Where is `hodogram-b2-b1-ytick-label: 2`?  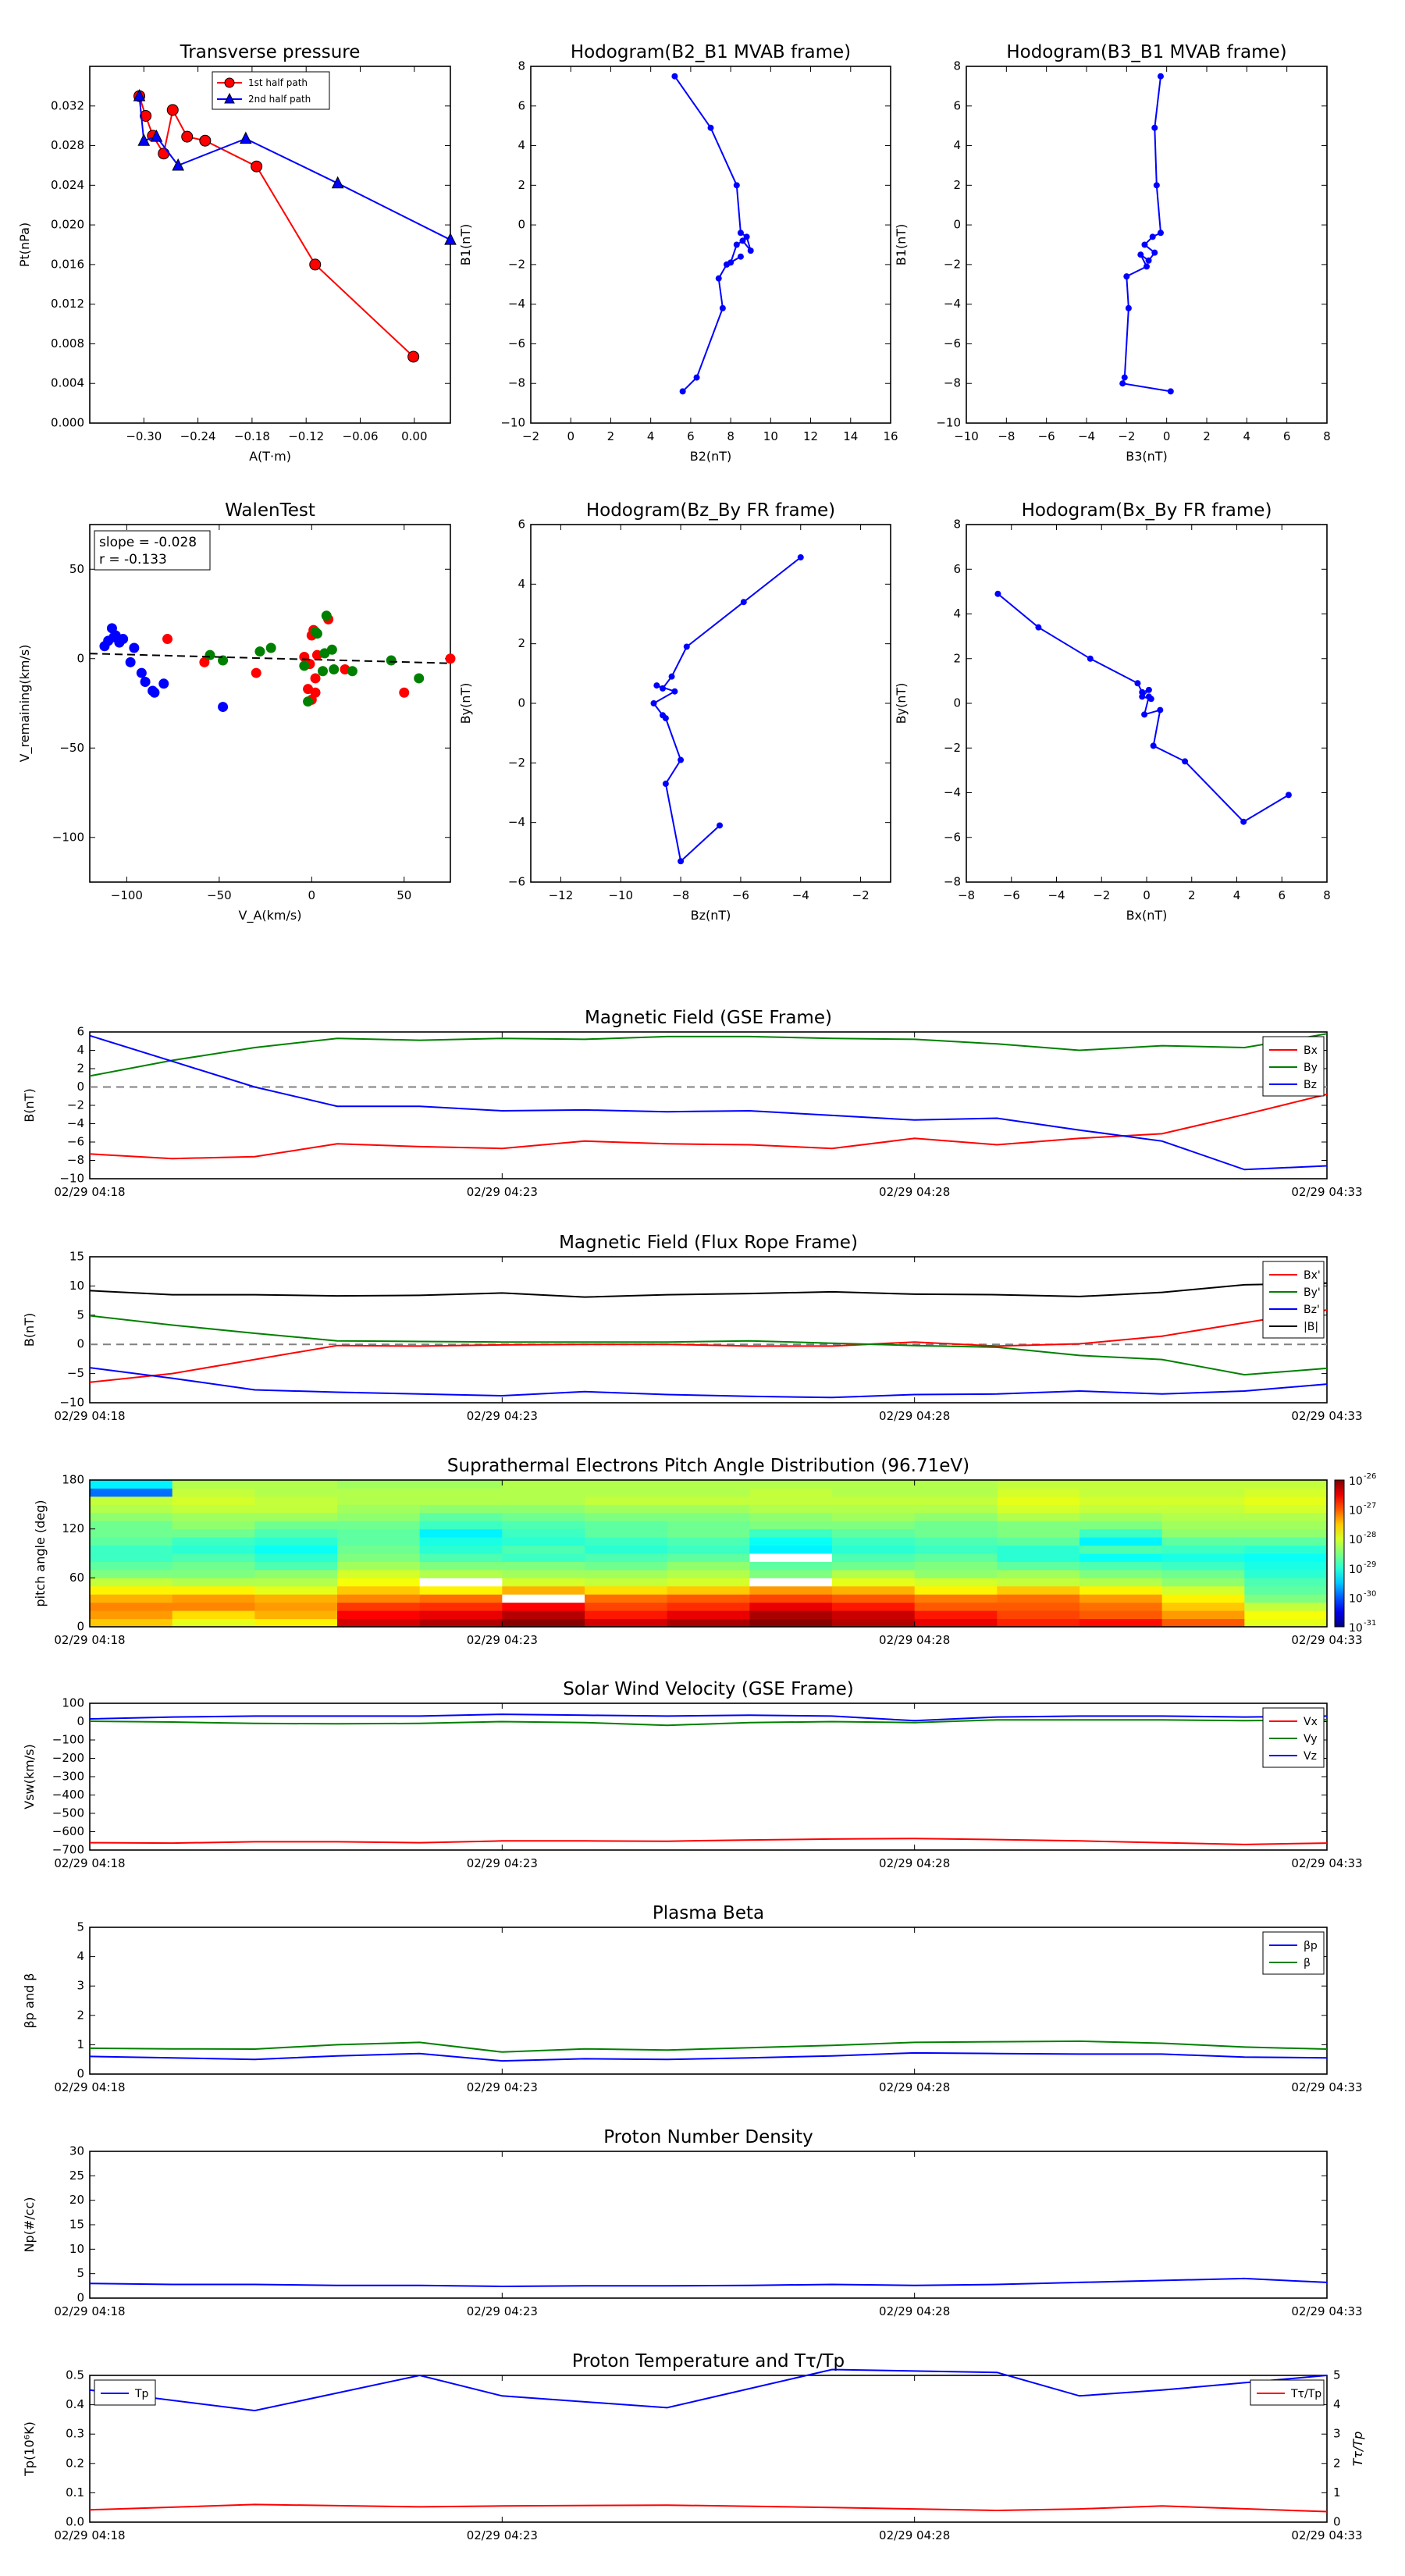 hodogram-b2-b1-ytick-label: 2 is located at coordinates (521, 185).